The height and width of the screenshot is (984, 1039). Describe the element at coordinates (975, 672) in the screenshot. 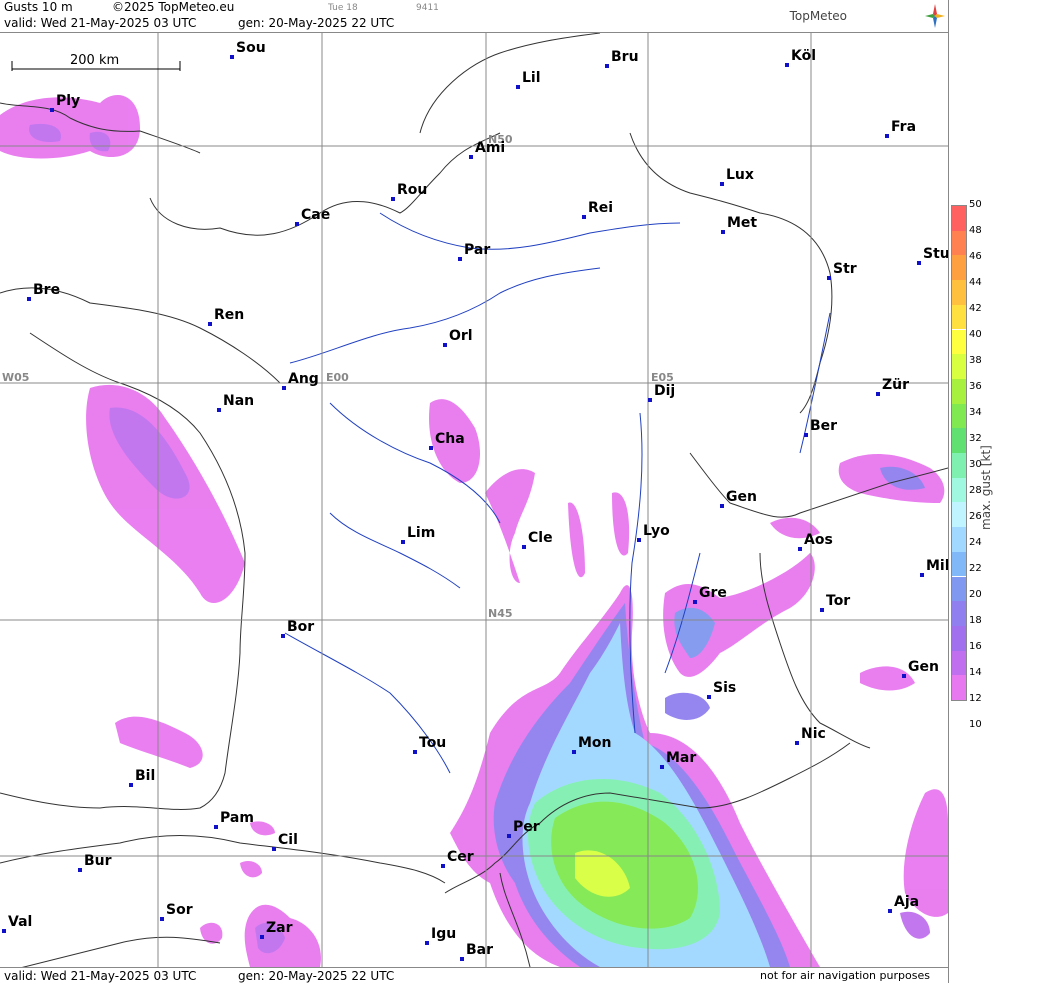

I see `legend-tick: 14` at that location.